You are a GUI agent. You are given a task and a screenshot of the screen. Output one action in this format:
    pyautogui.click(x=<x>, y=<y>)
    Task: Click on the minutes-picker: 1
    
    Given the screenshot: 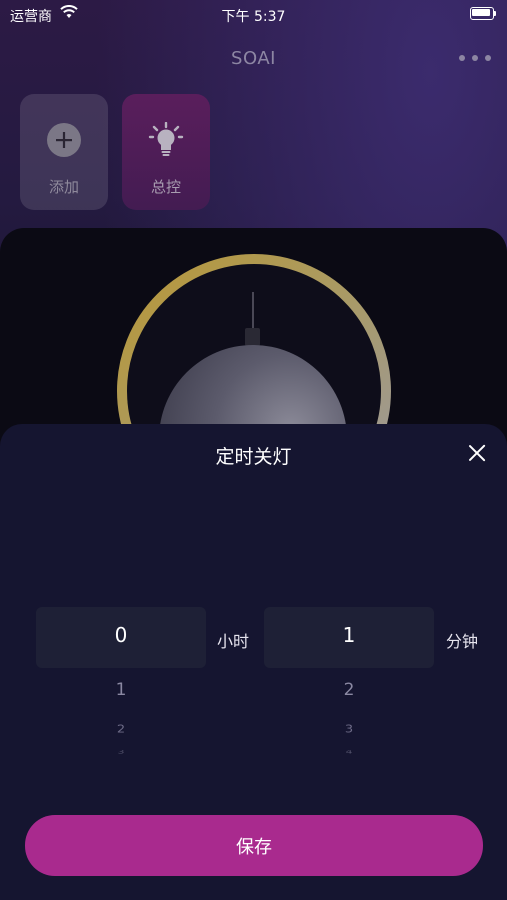 What is the action you would take?
    pyautogui.click(x=349, y=637)
    